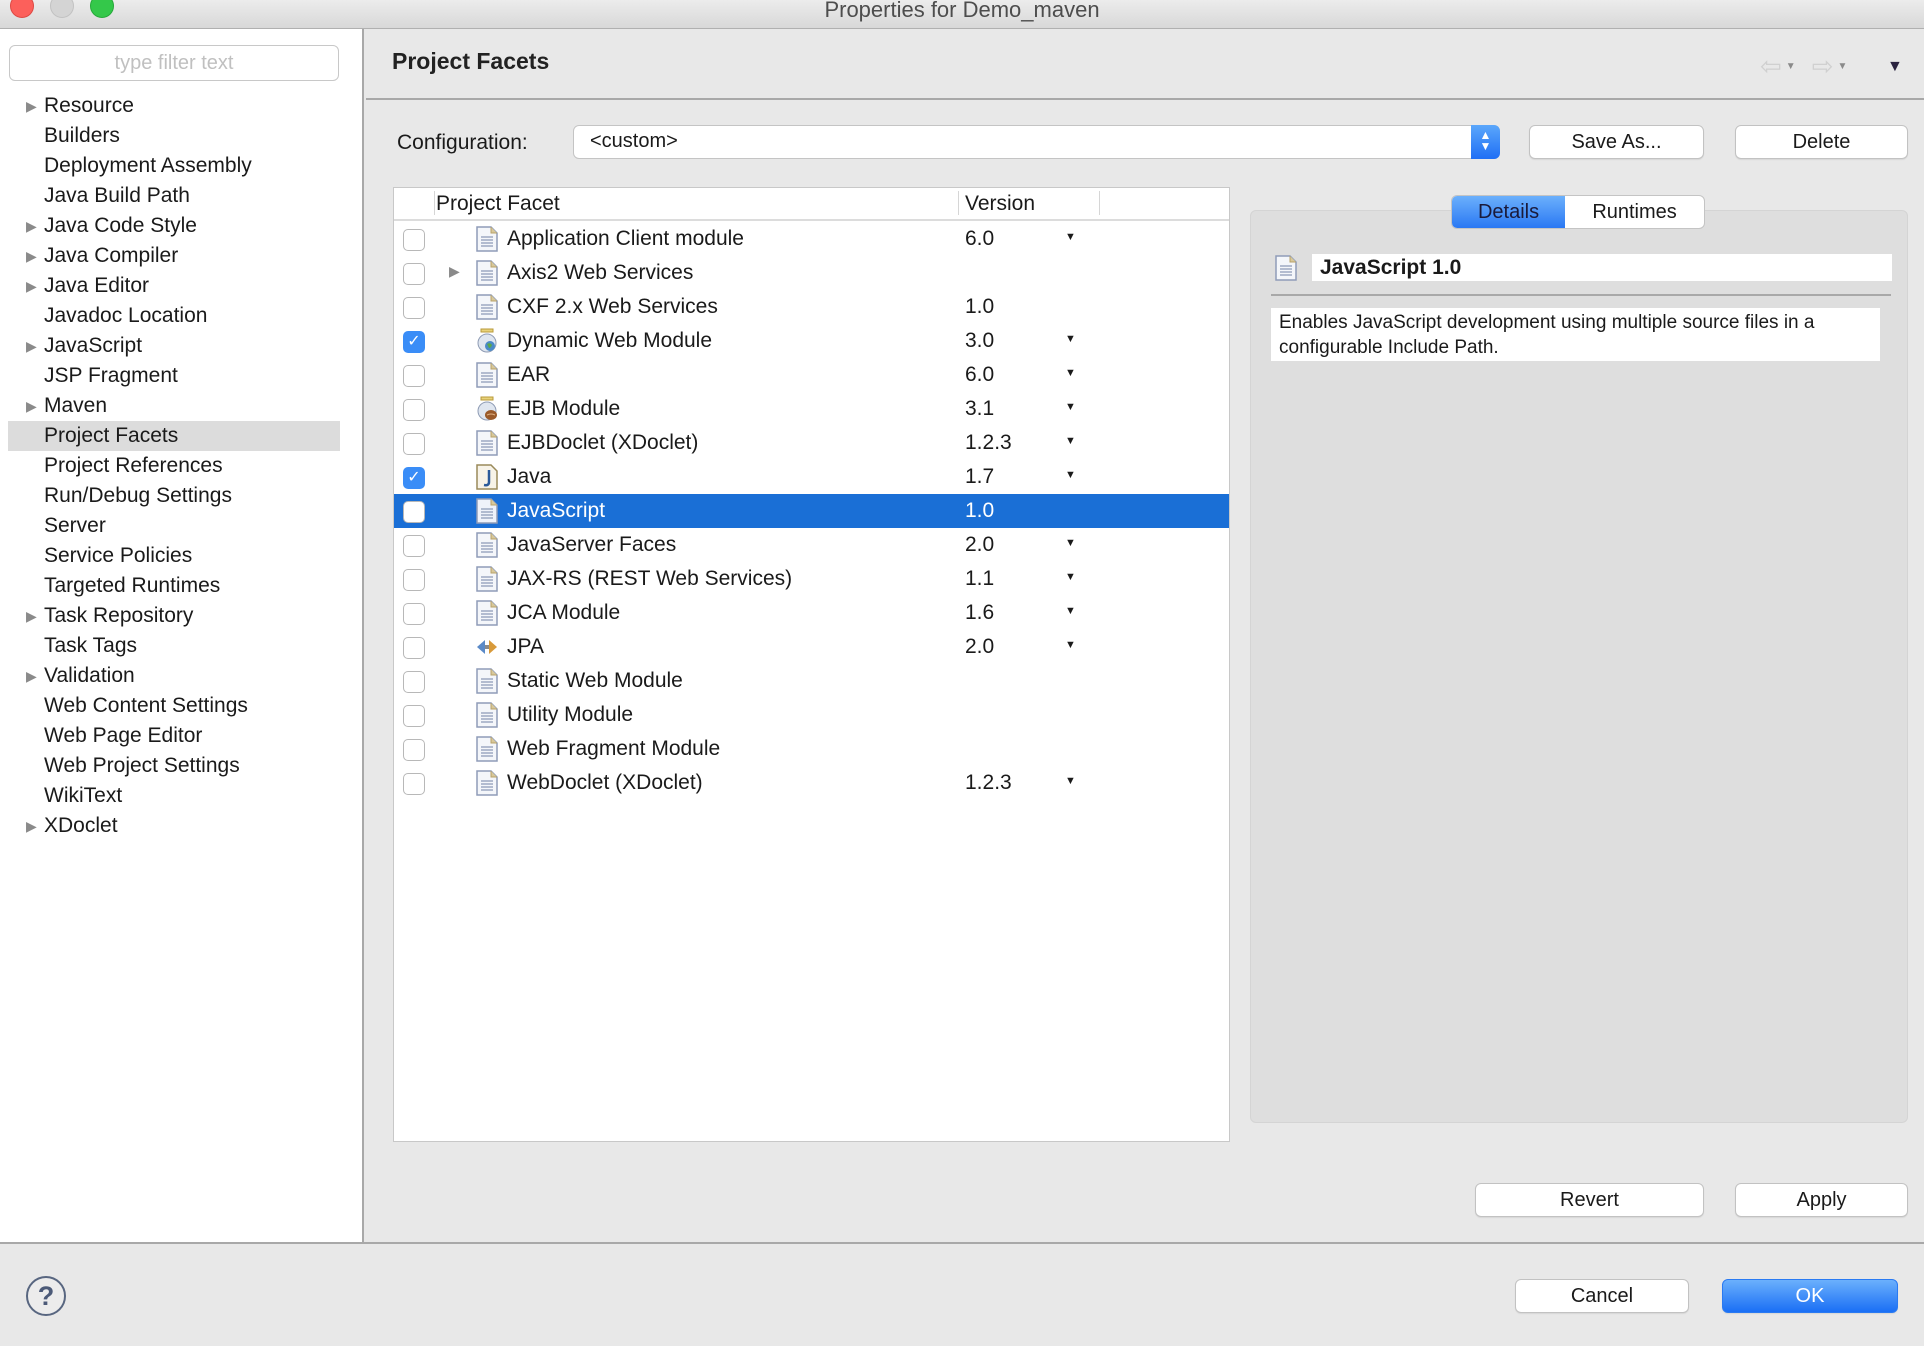 The image size is (1924, 1346). What do you see at coordinates (811, 307) in the screenshot?
I see `table-row: CXF 2.x Web Services 1.0` at bounding box center [811, 307].